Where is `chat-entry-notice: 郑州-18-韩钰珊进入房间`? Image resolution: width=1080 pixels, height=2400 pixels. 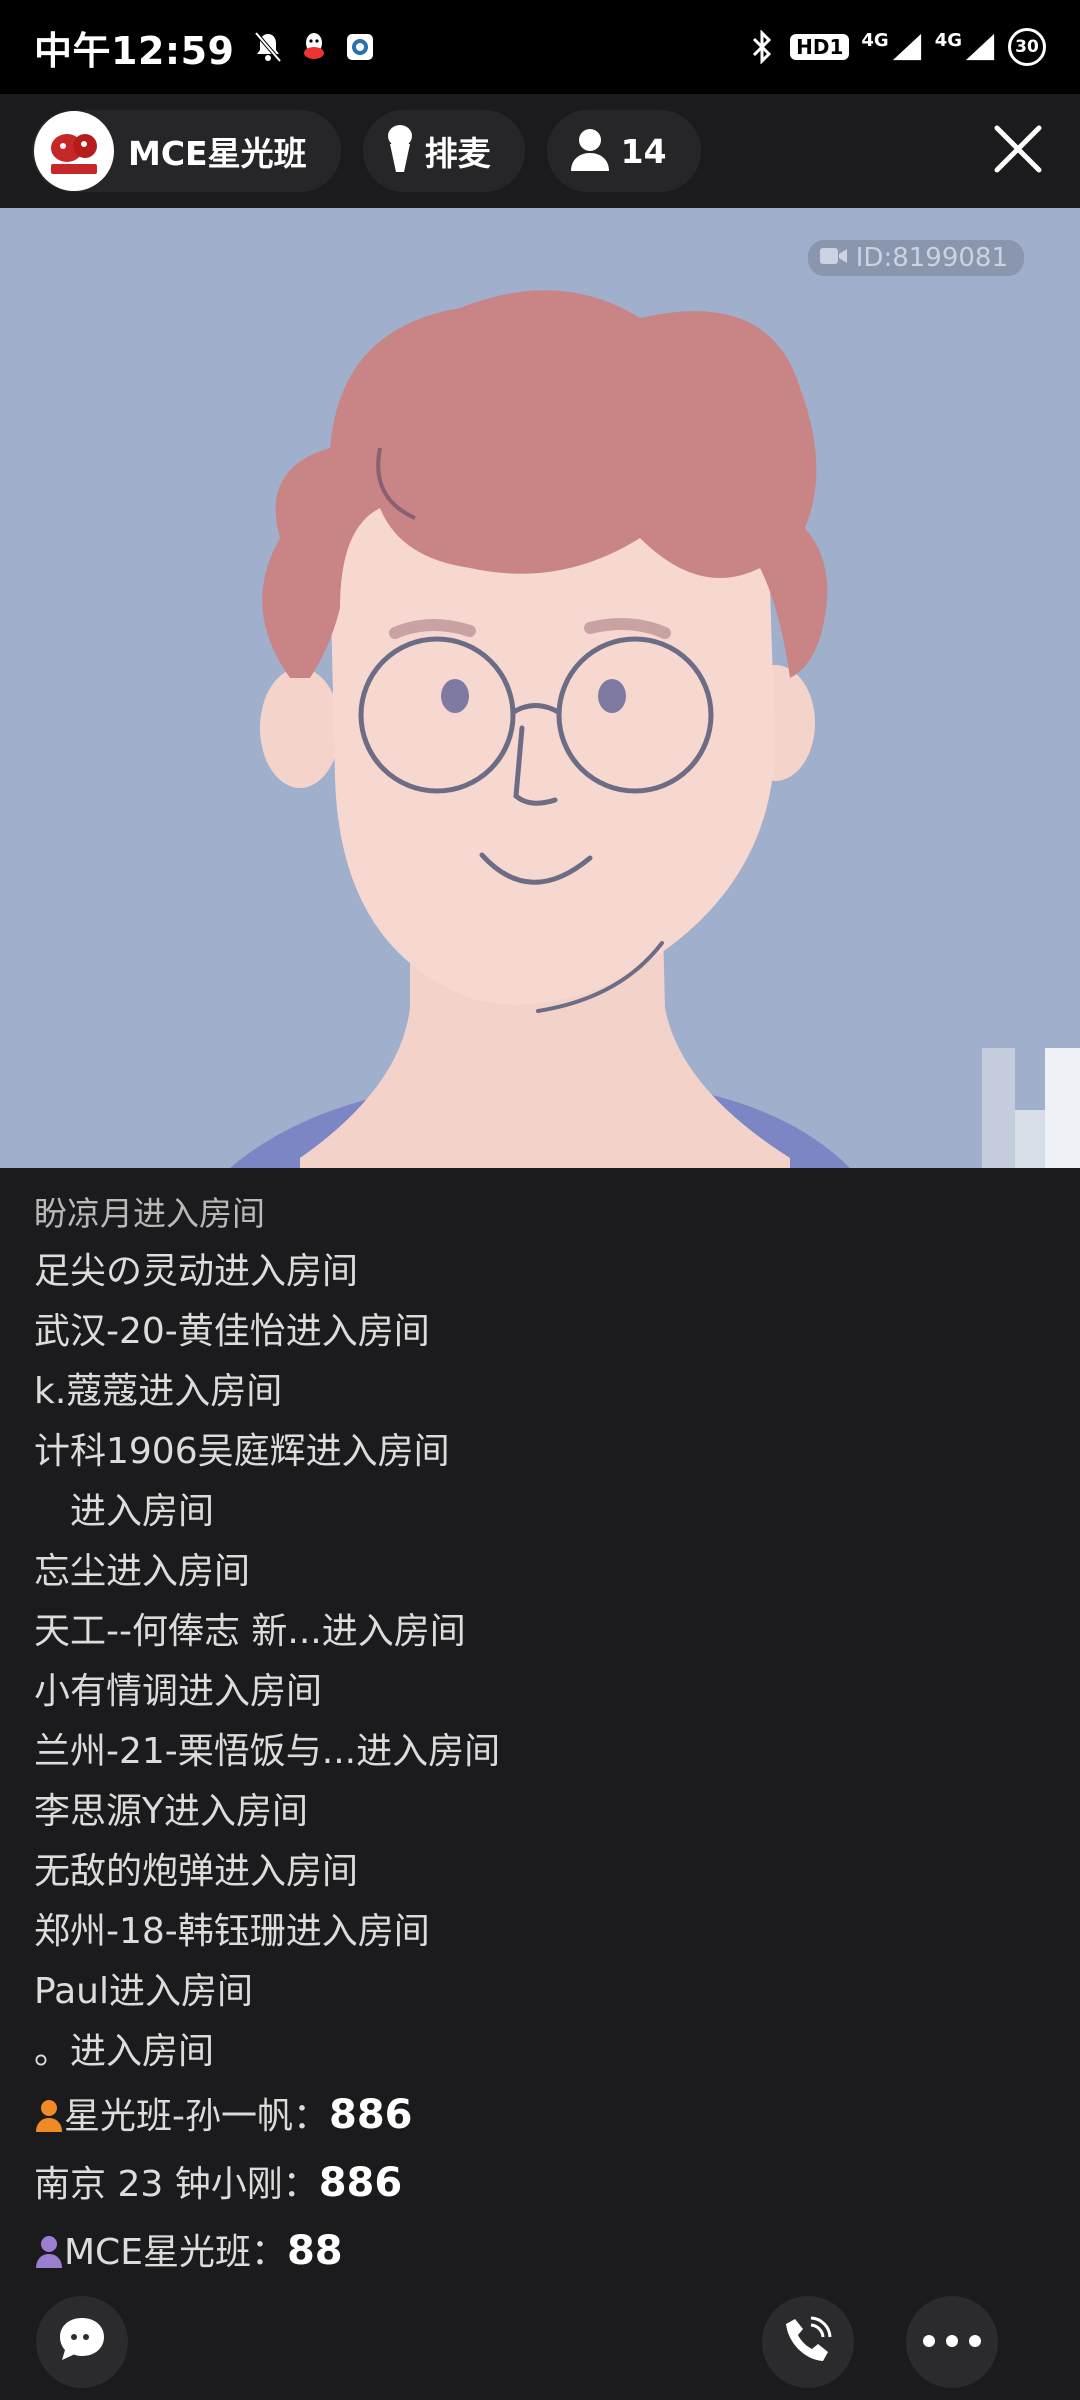
chat-entry-notice: 郑州-18-韩钰珊进入房间 is located at coordinates (232, 1931).